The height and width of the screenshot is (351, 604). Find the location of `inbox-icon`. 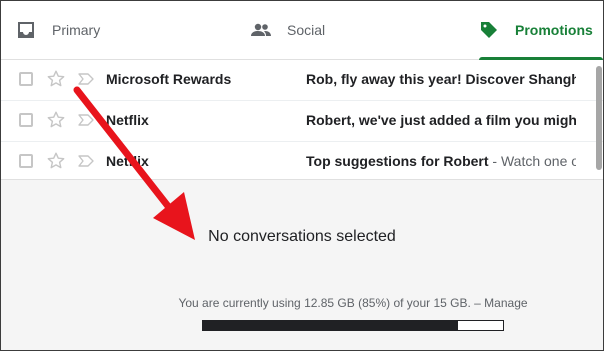

inbox-icon is located at coordinates (26, 30).